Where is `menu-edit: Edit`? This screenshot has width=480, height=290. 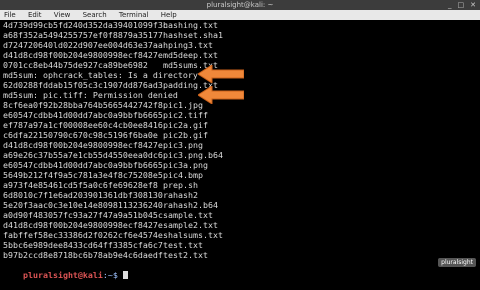 menu-edit: Edit is located at coordinates (35, 15).